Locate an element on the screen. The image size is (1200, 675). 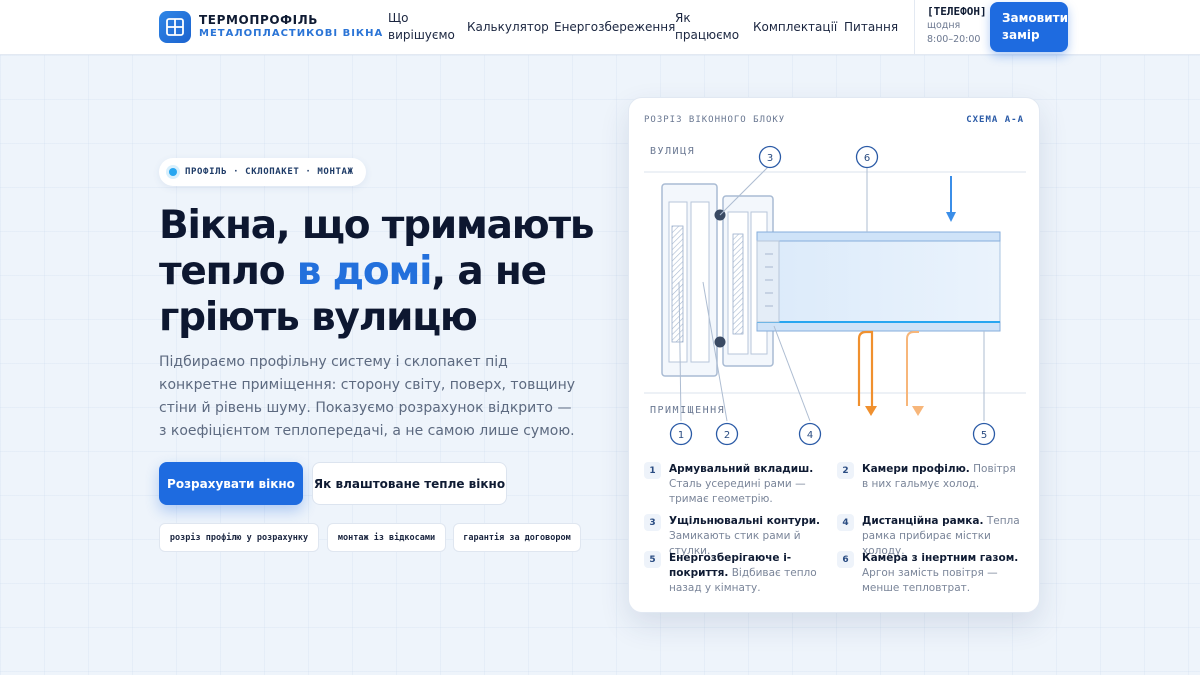
contact-block: [ТЕЛЕФОН] щодня 8:00–20:00 is located at coordinates (950, 27).